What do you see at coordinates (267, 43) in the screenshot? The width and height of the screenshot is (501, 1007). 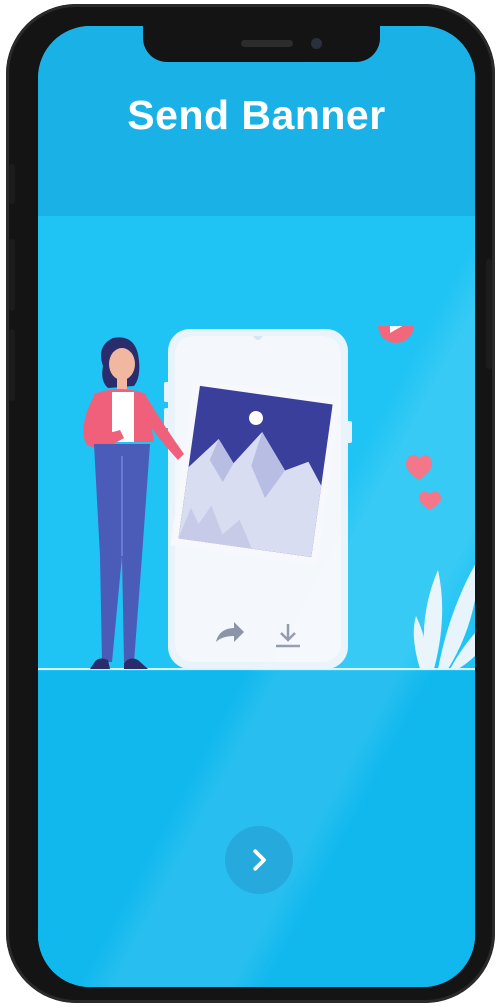 I see `earpiece-speaker` at bounding box center [267, 43].